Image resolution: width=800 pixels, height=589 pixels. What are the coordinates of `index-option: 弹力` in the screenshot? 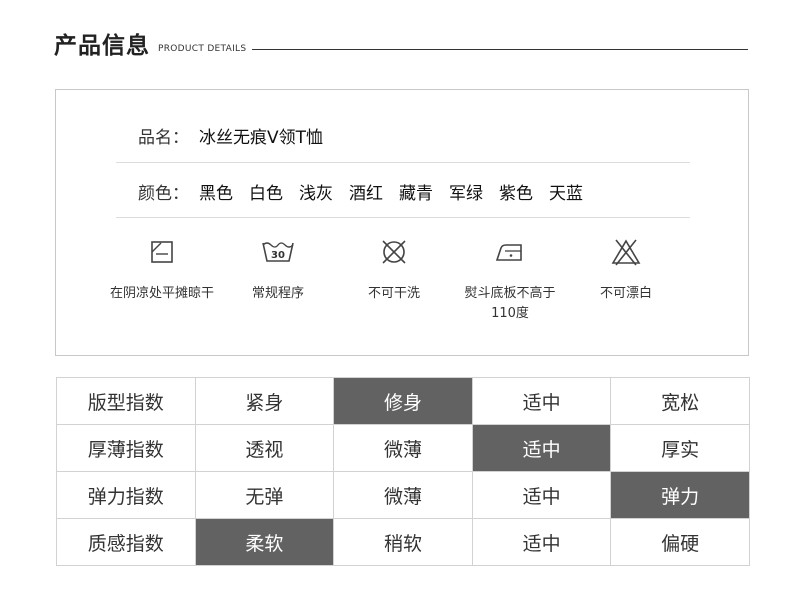 It's located at (680, 495).